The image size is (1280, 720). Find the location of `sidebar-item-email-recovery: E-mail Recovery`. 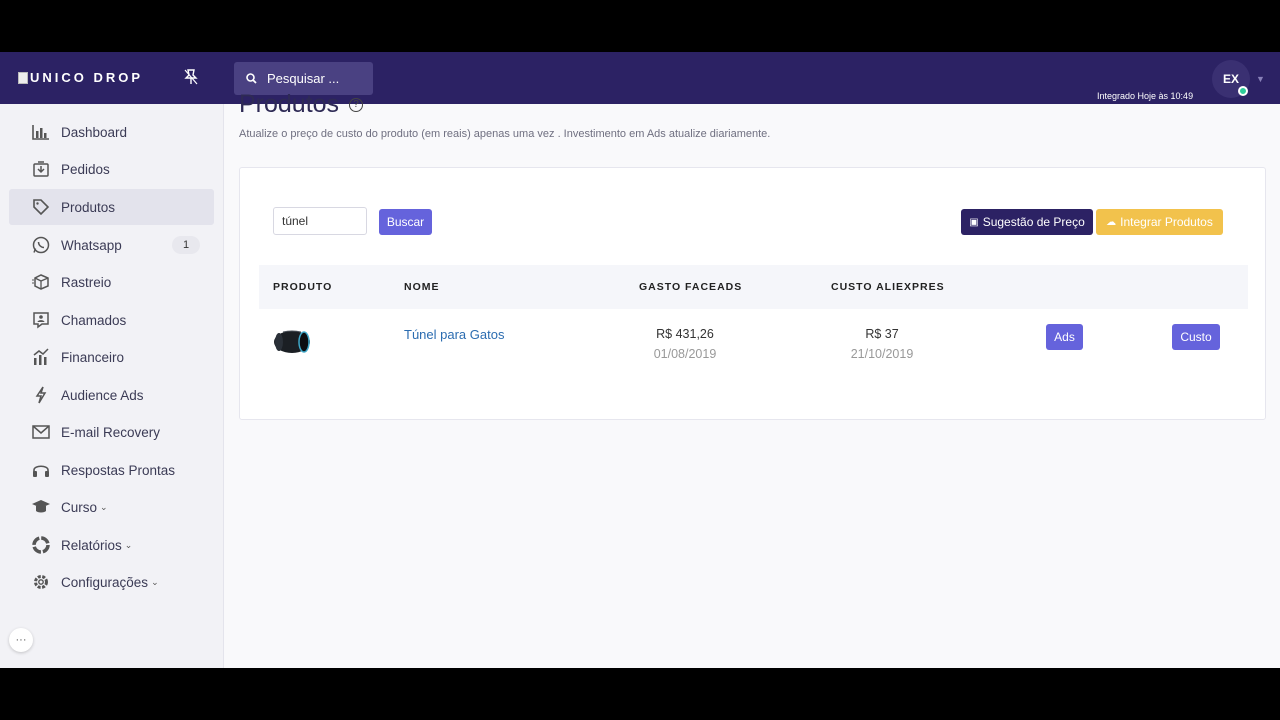

sidebar-item-email-recovery: E-mail Recovery is located at coordinates (111, 432).